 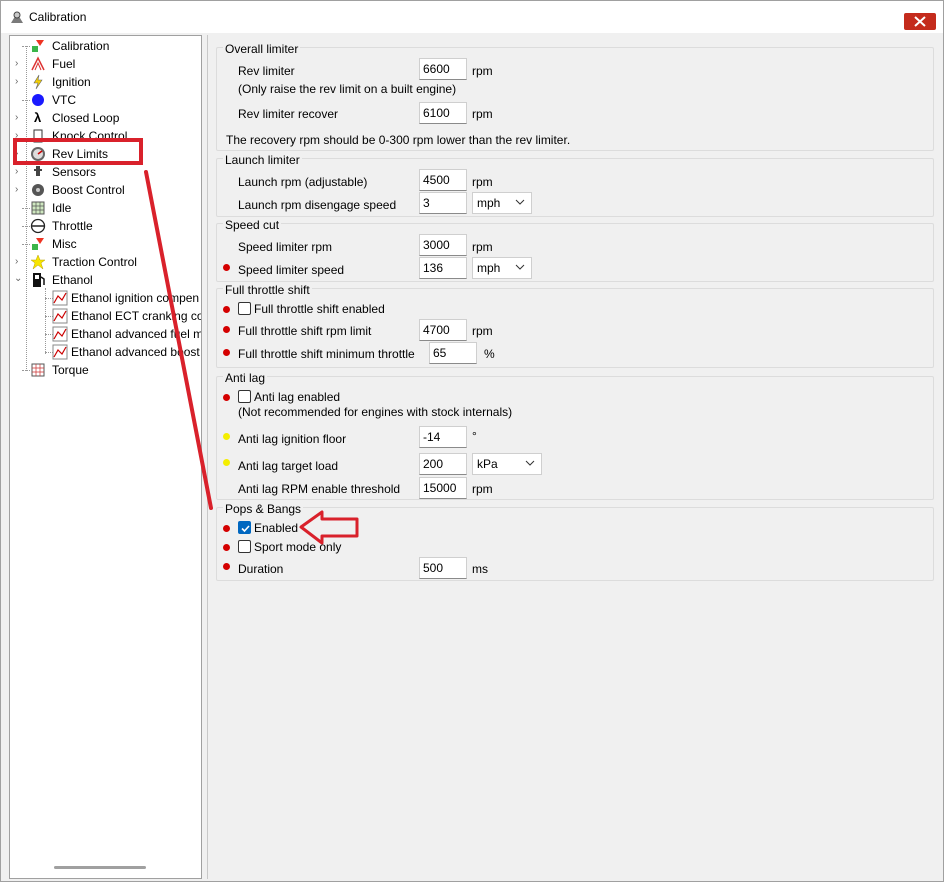 I want to click on rev-limiter-input: 6600, so click(x=443, y=69).